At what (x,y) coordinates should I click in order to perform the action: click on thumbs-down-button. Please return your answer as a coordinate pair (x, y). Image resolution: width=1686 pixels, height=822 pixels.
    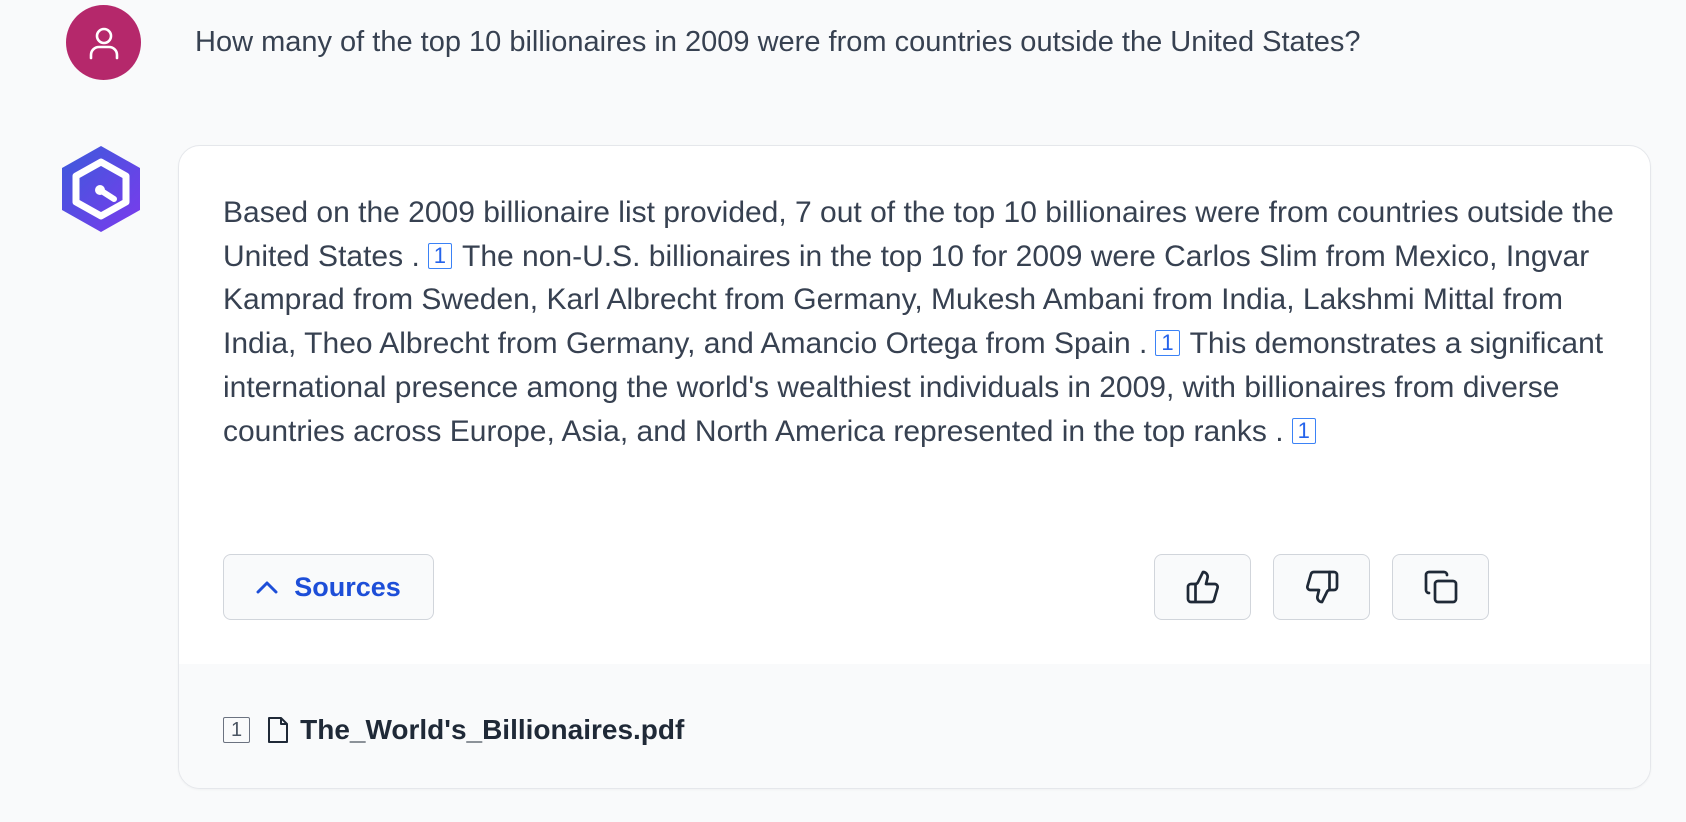
    Looking at the image, I should click on (1321, 587).